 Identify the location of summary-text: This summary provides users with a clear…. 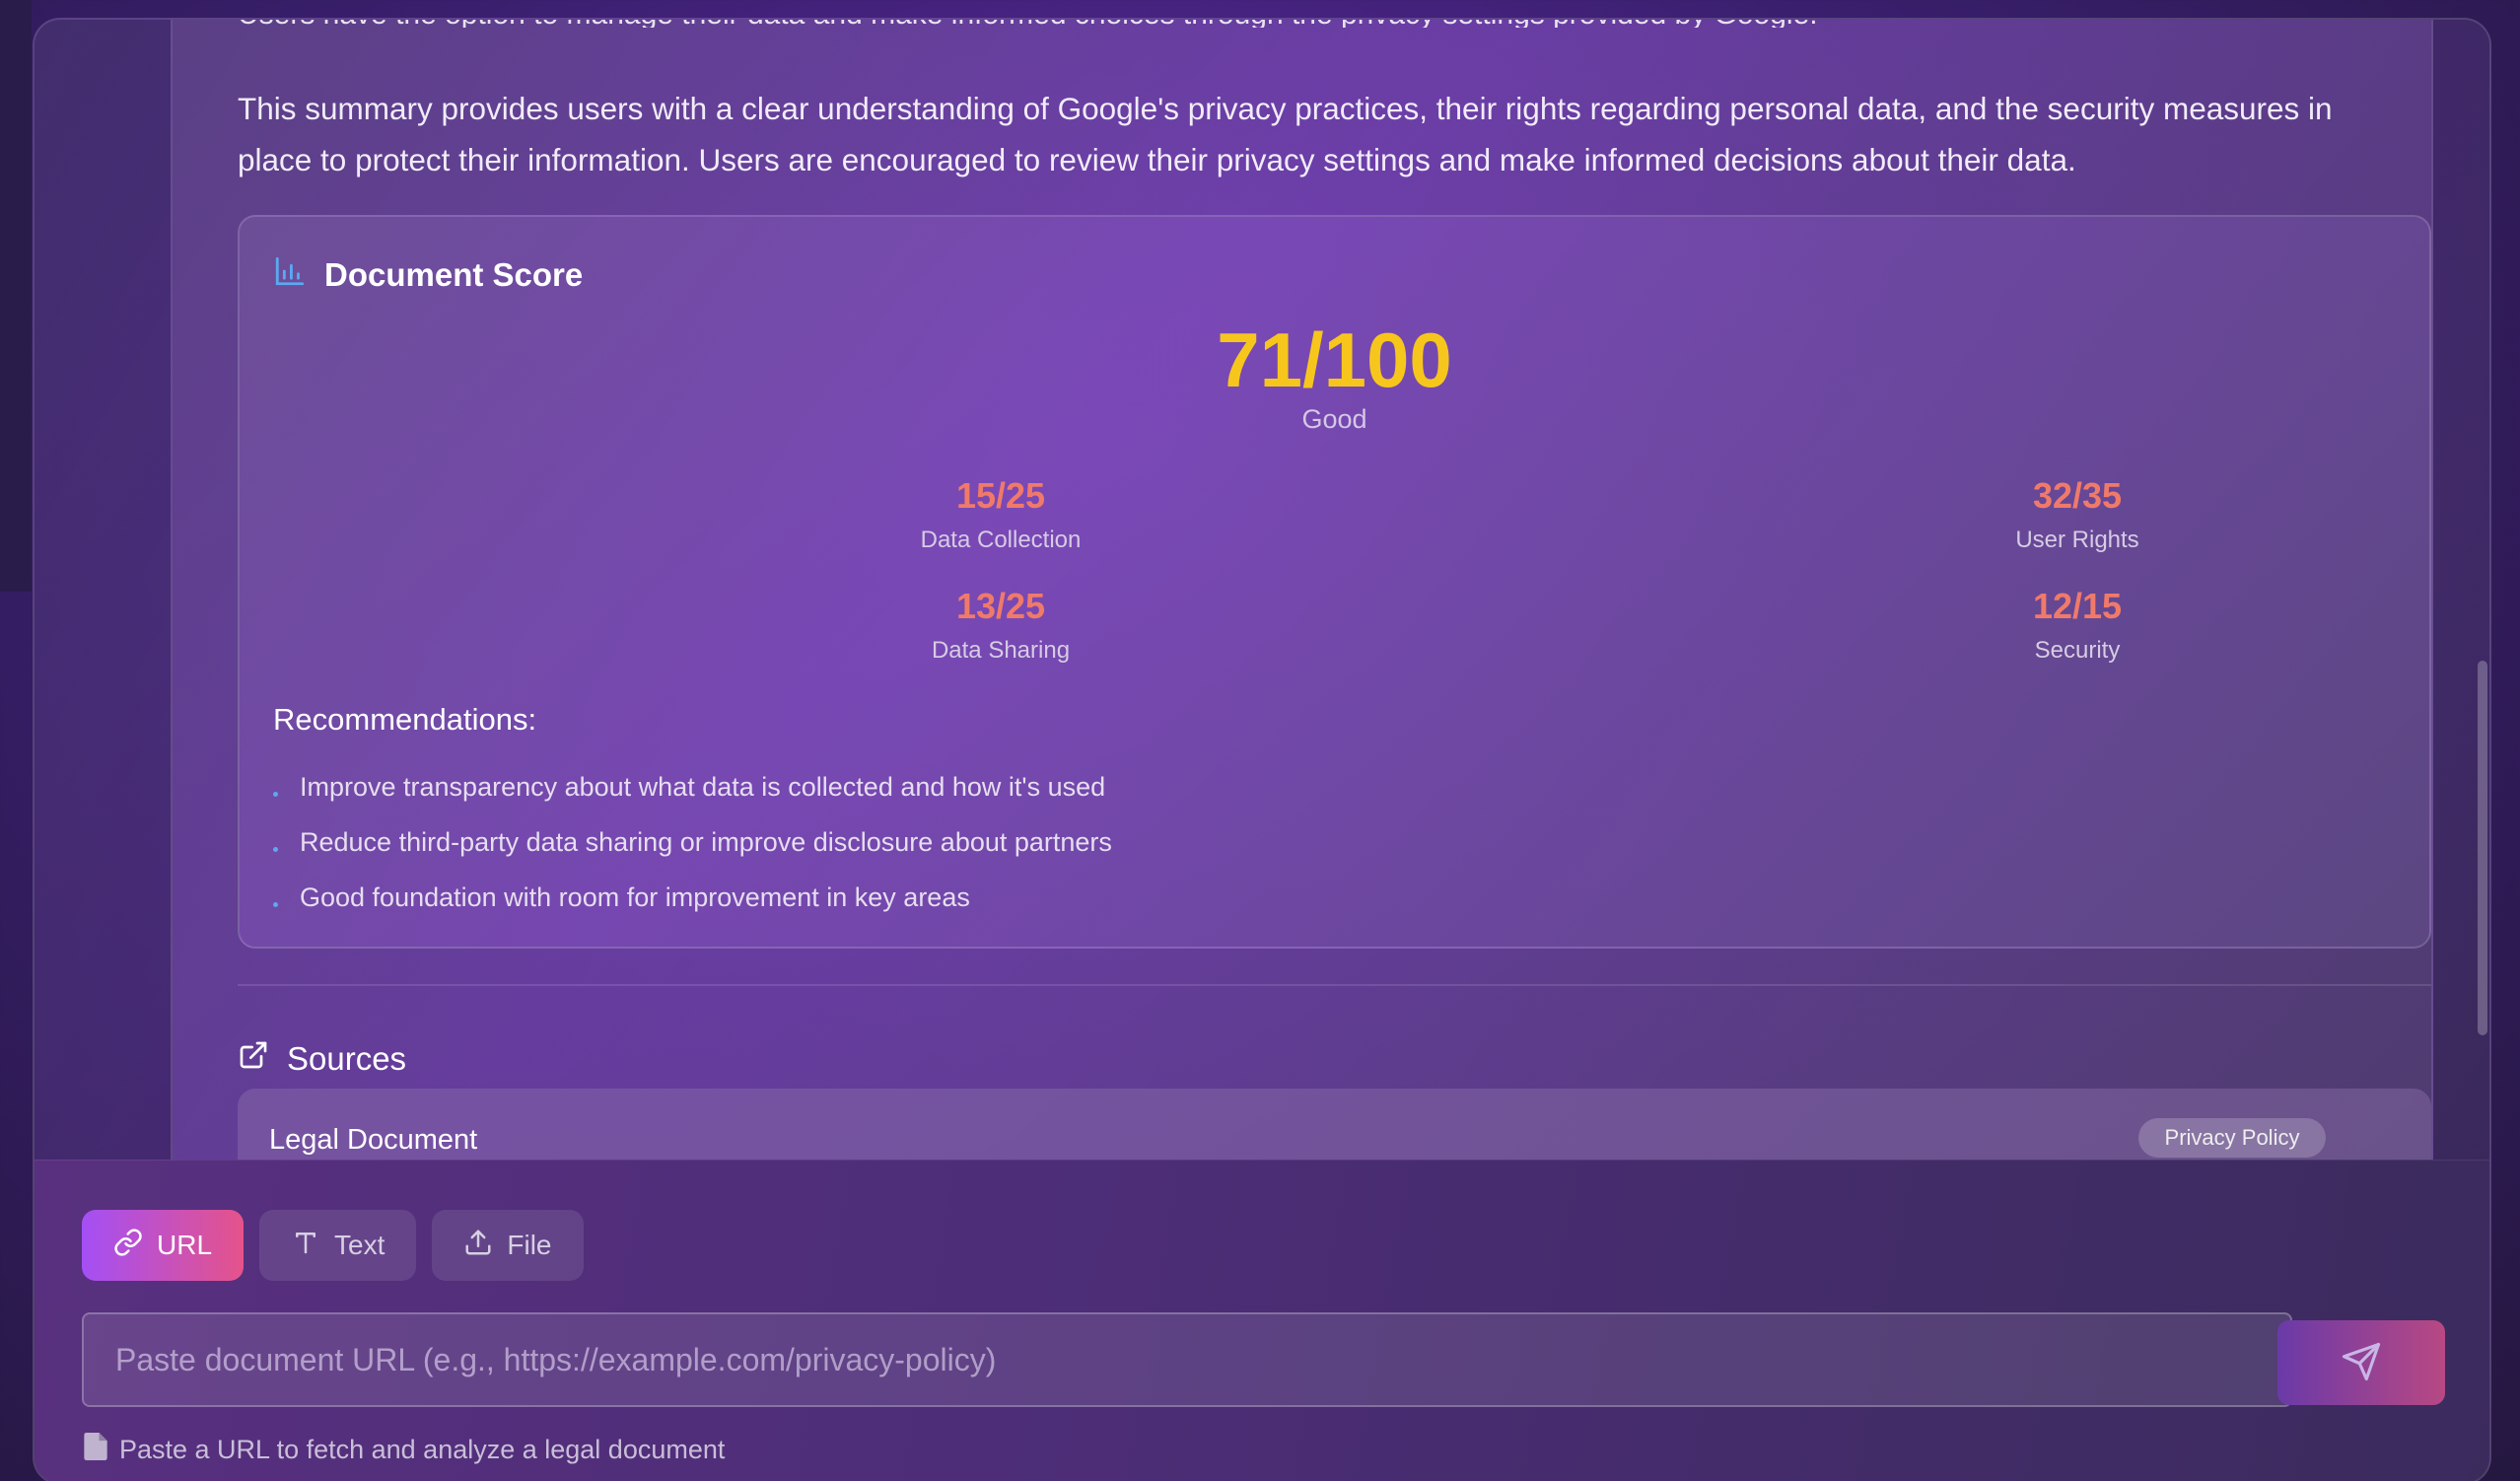
(1285, 134).